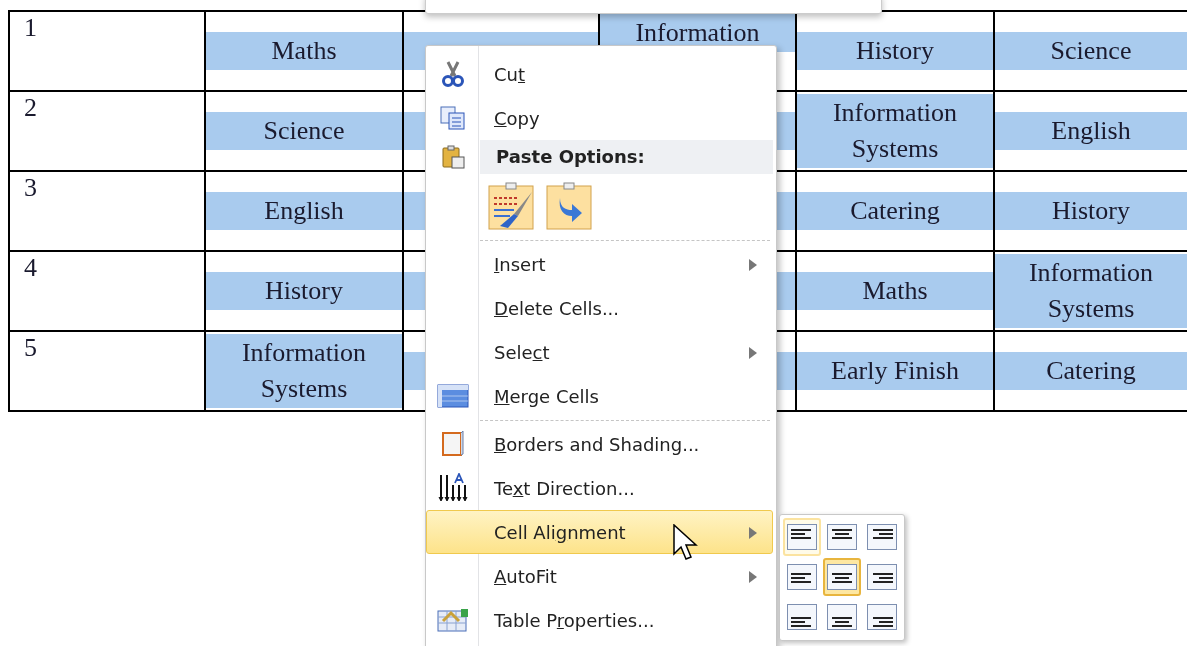 This screenshot has height=646, width=1187. Describe the element at coordinates (626, 157) in the screenshot. I see `paste-options-header: Paste Options:` at that location.